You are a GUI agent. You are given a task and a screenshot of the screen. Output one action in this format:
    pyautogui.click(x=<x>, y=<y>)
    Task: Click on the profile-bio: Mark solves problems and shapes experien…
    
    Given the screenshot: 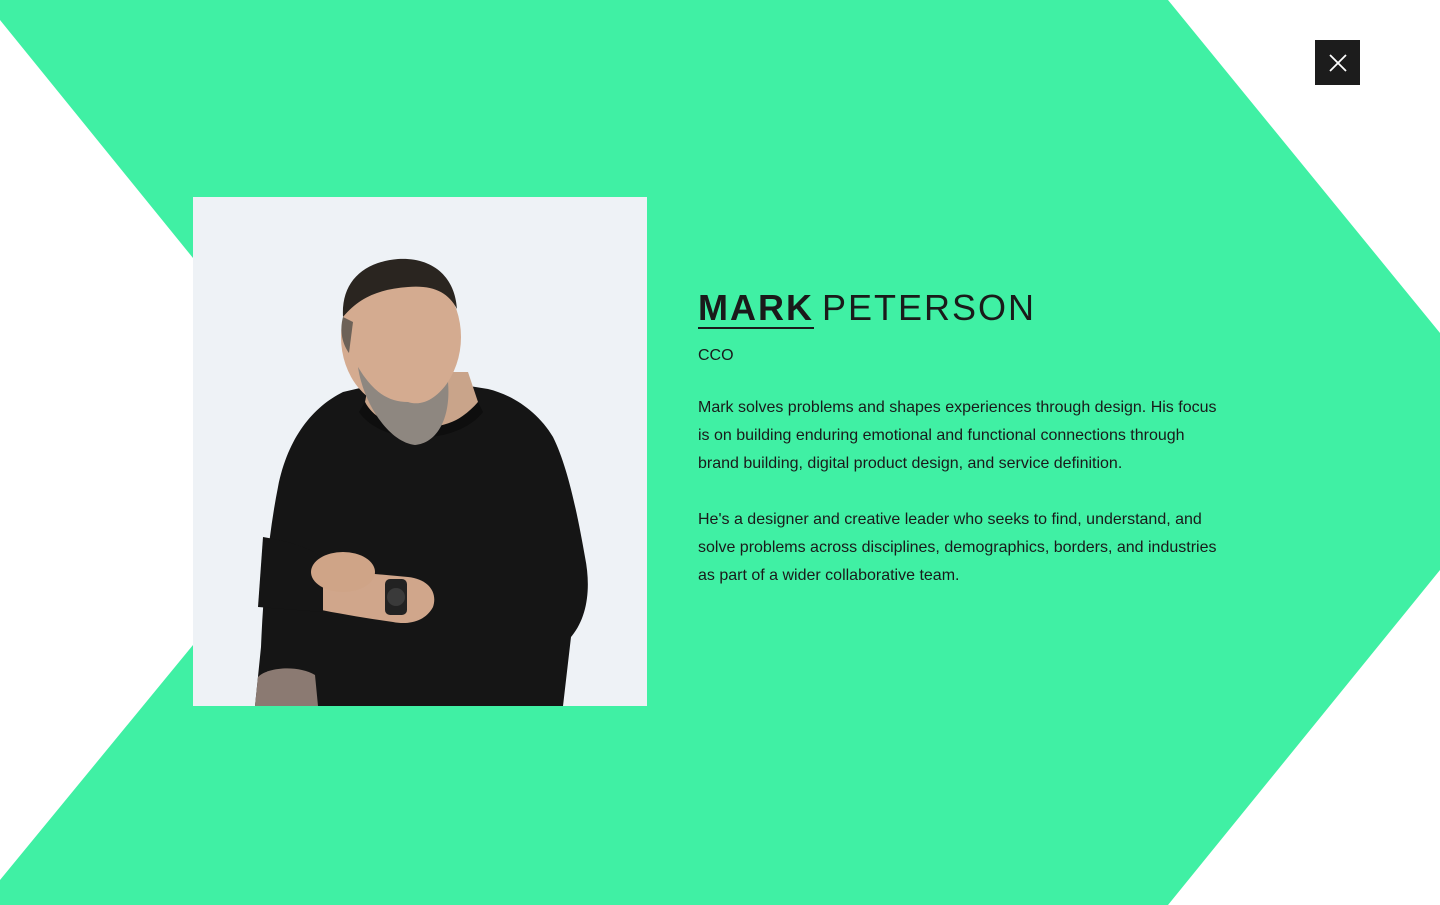 What is the action you would take?
    pyautogui.click(x=958, y=492)
    